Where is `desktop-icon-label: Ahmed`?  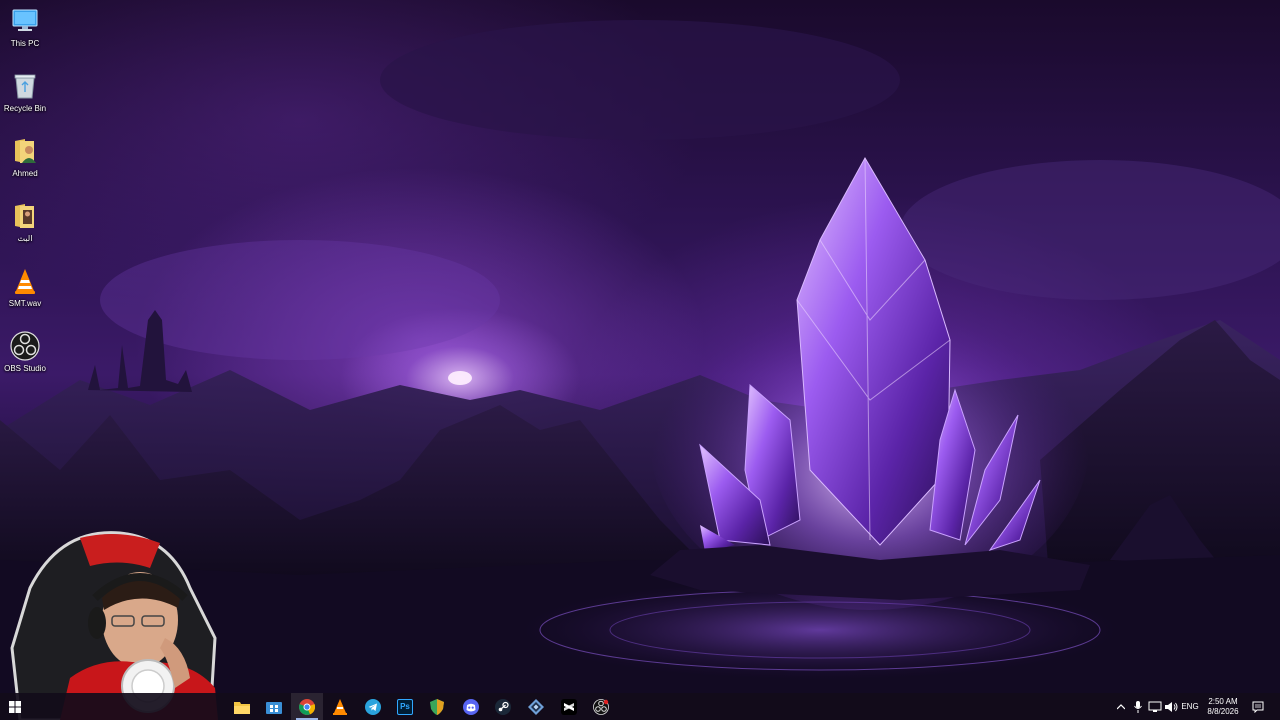
desktop-icon-label: Ahmed is located at coordinates (25, 173).